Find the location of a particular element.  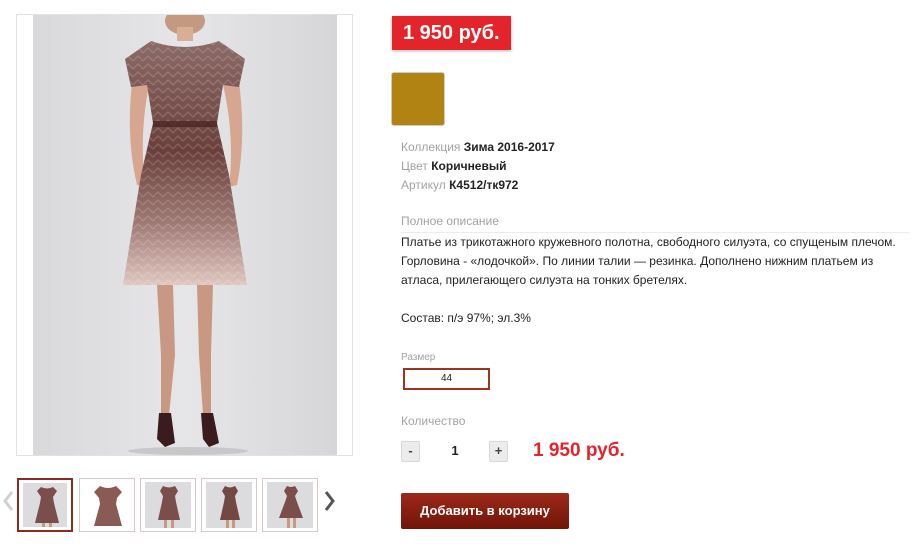

add-to-cart-button: Добавить в корзину is located at coordinates (485, 511).